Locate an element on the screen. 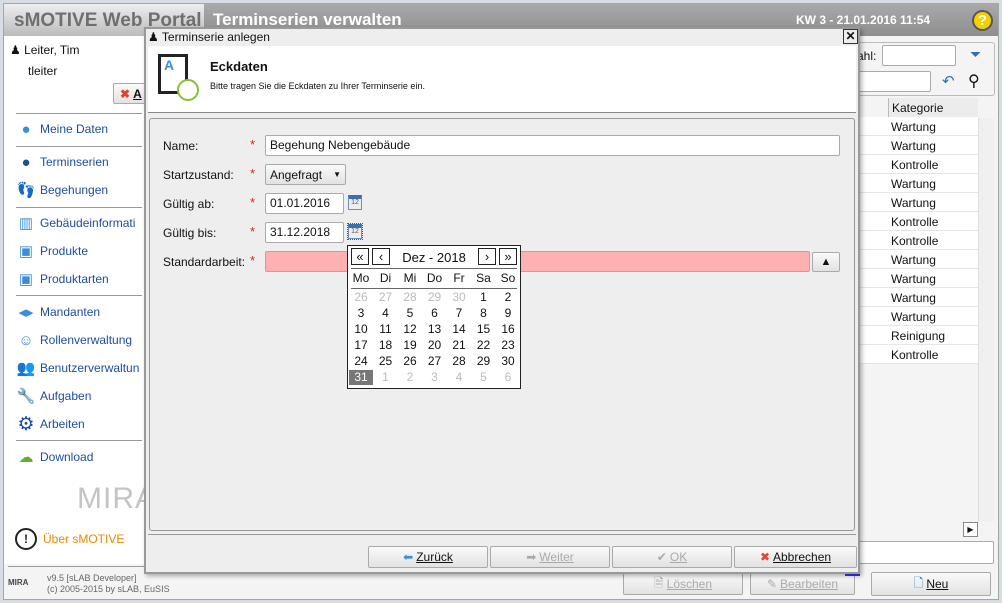 The image size is (1002, 603). calendar-day: 14 is located at coordinates (459, 329).